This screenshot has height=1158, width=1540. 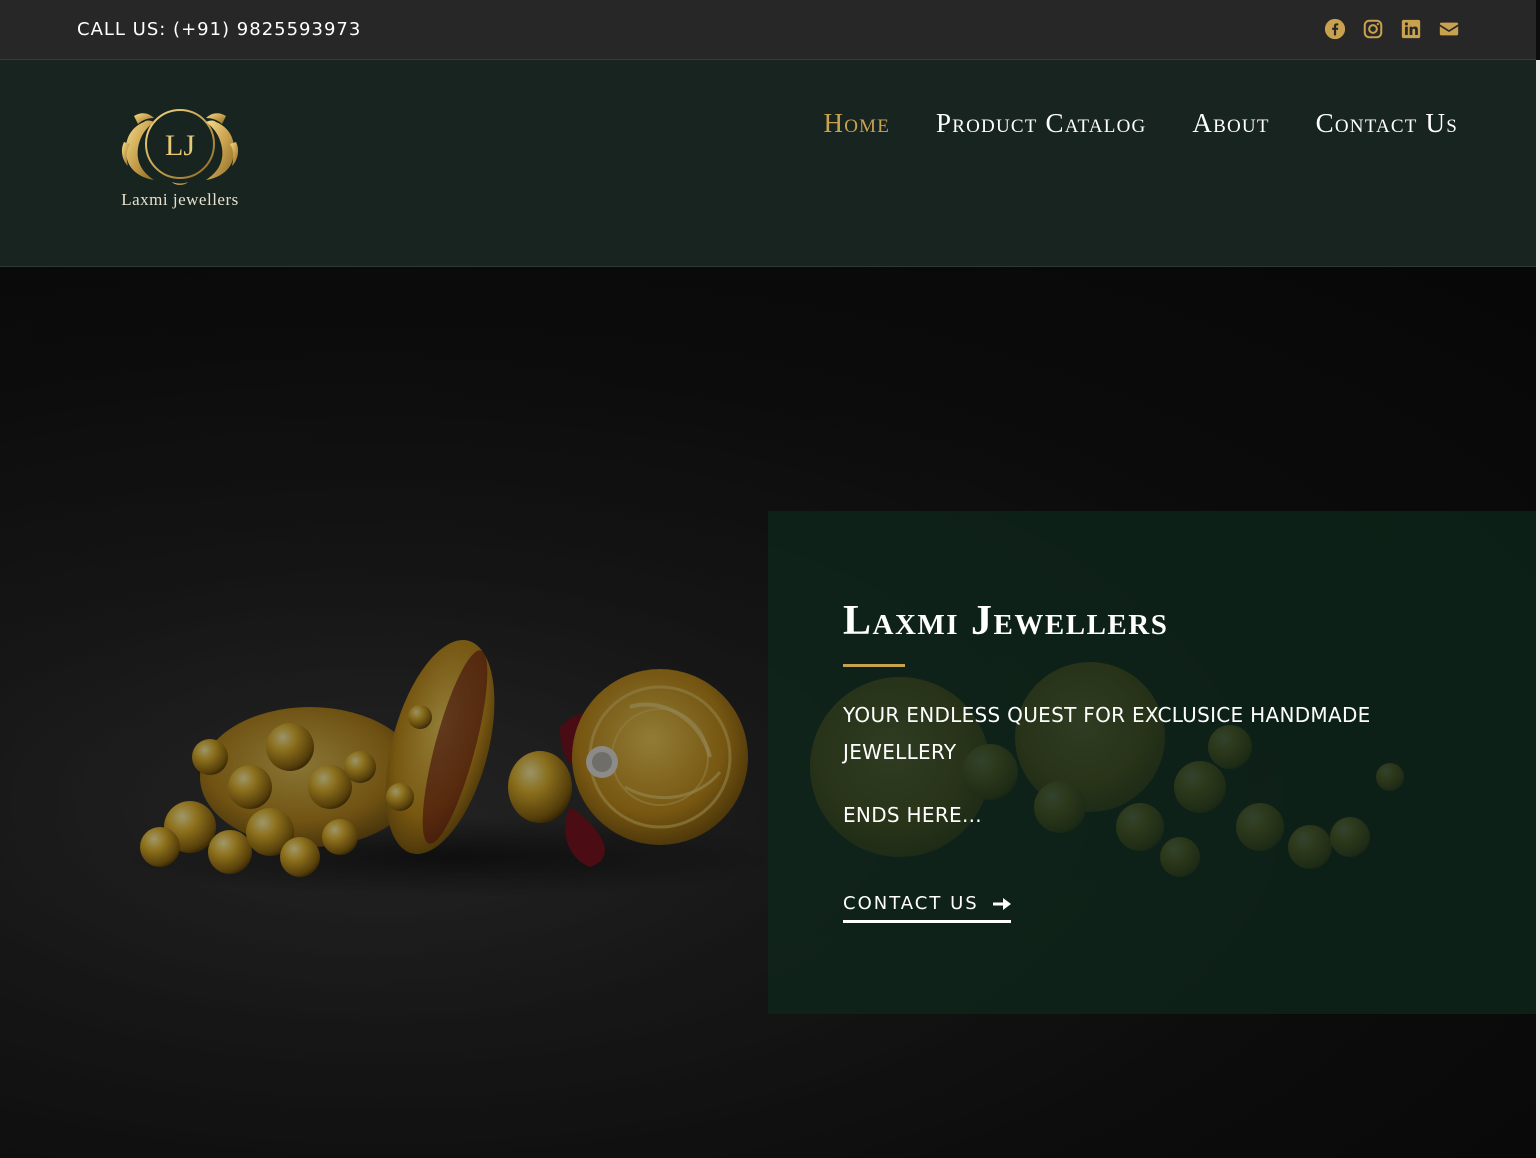 I want to click on nav-item-about: About, so click(x=1230, y=123).